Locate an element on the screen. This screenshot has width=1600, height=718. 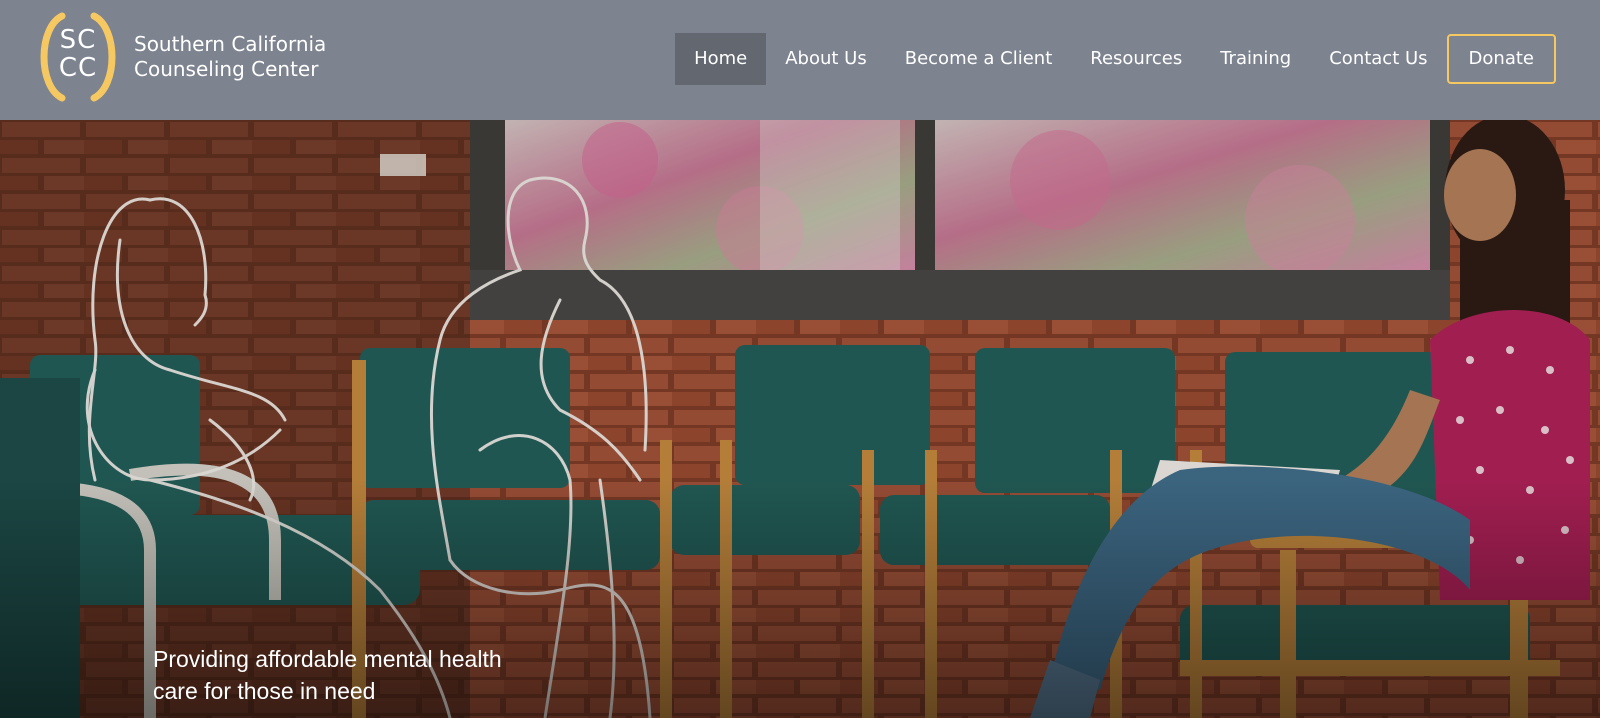
nav-item-home: Home is located at coordinates (721, 59).